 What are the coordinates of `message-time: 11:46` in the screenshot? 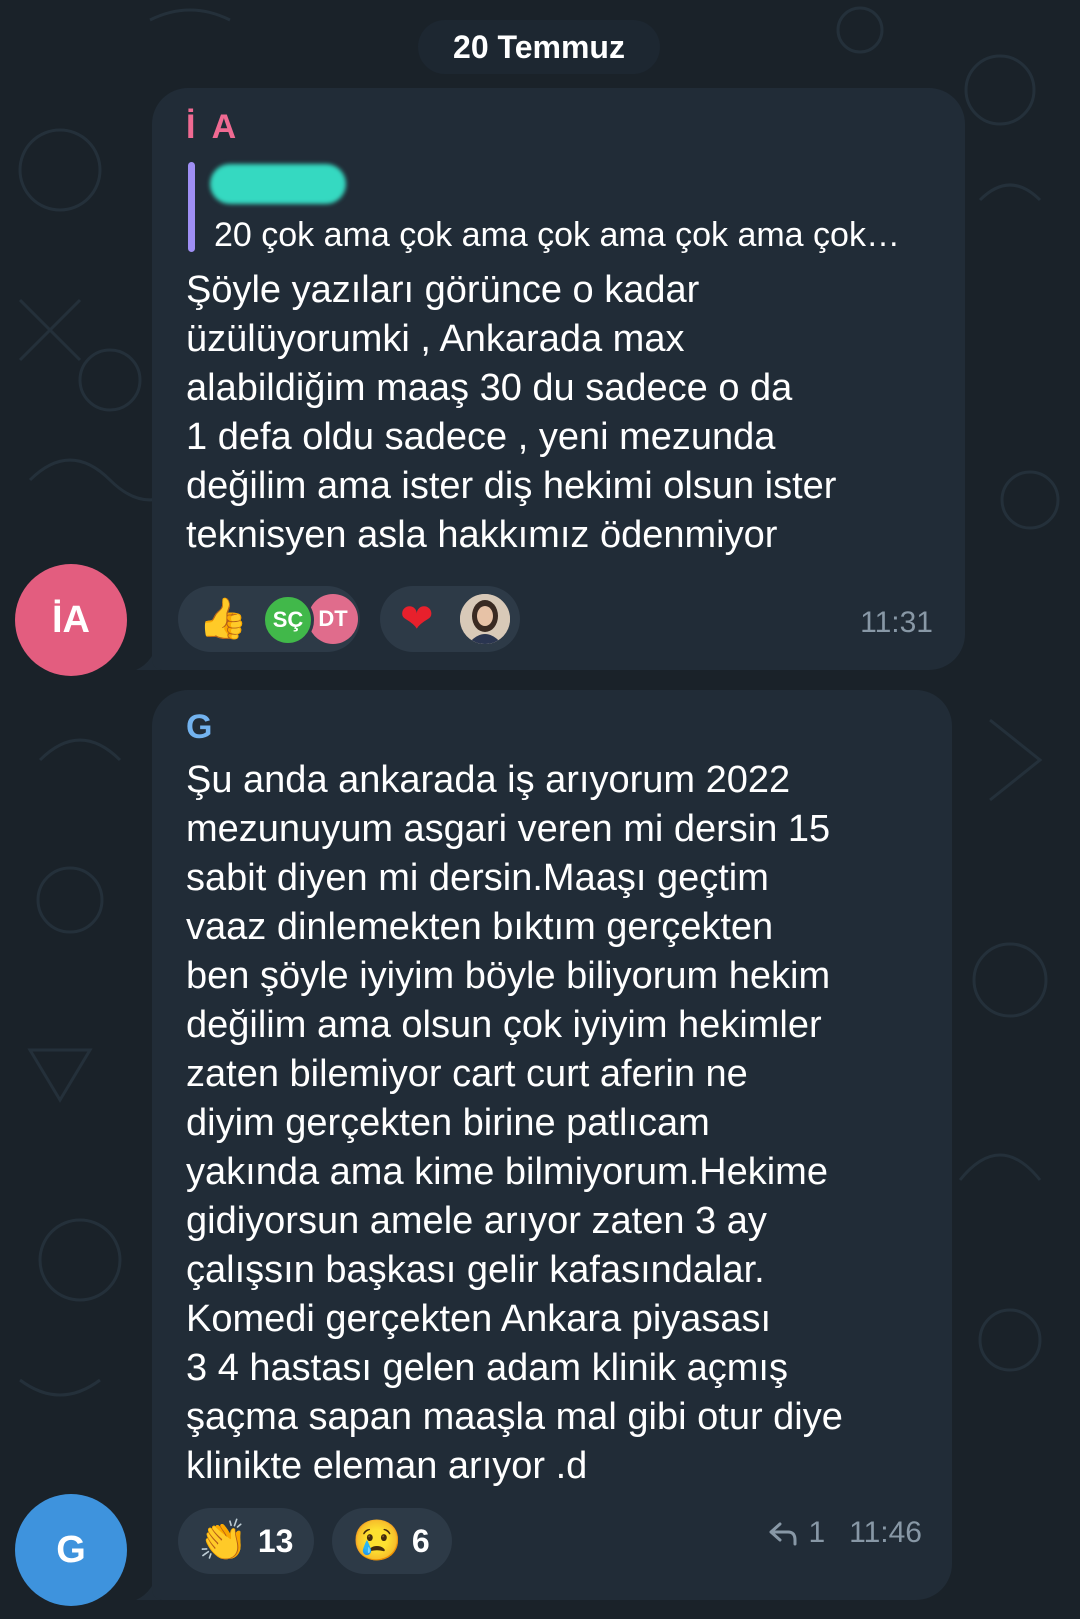 It's located at (885, 1532).